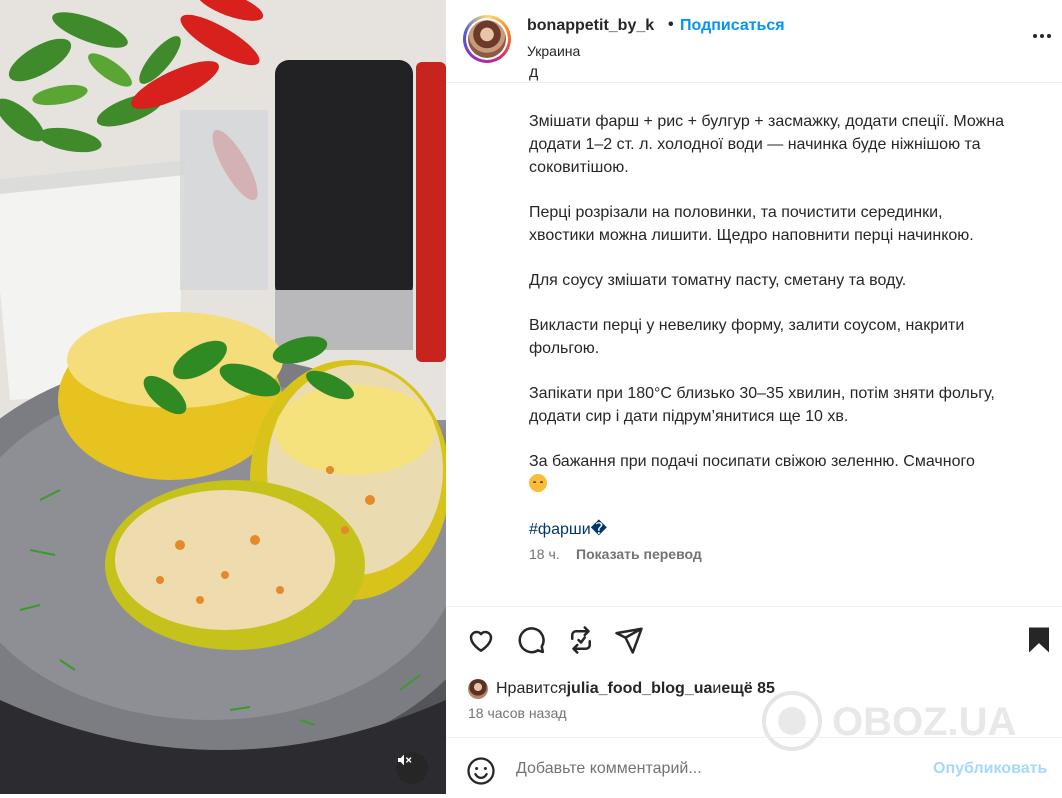 Image resolution: width=1062 pixels, height=798 pixels. Describe the element at coordinates (534, 72) in the screenshot. I see `caption-cut-line: д` at that location.